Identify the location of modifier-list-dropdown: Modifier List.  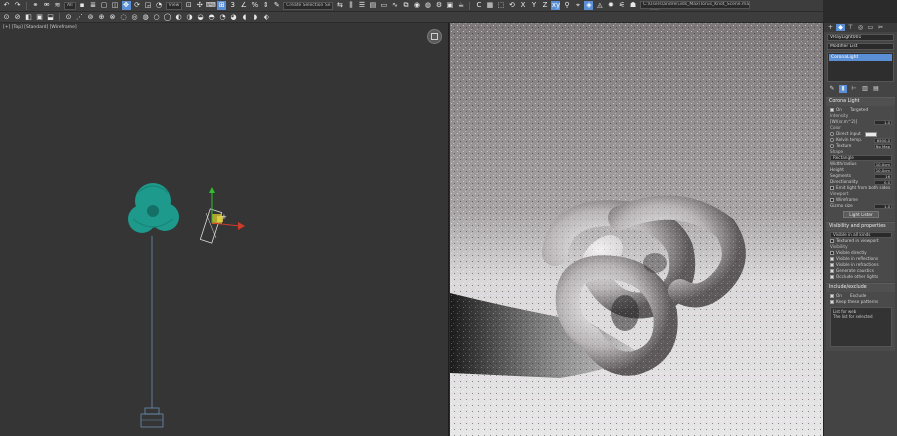
(860, 46).